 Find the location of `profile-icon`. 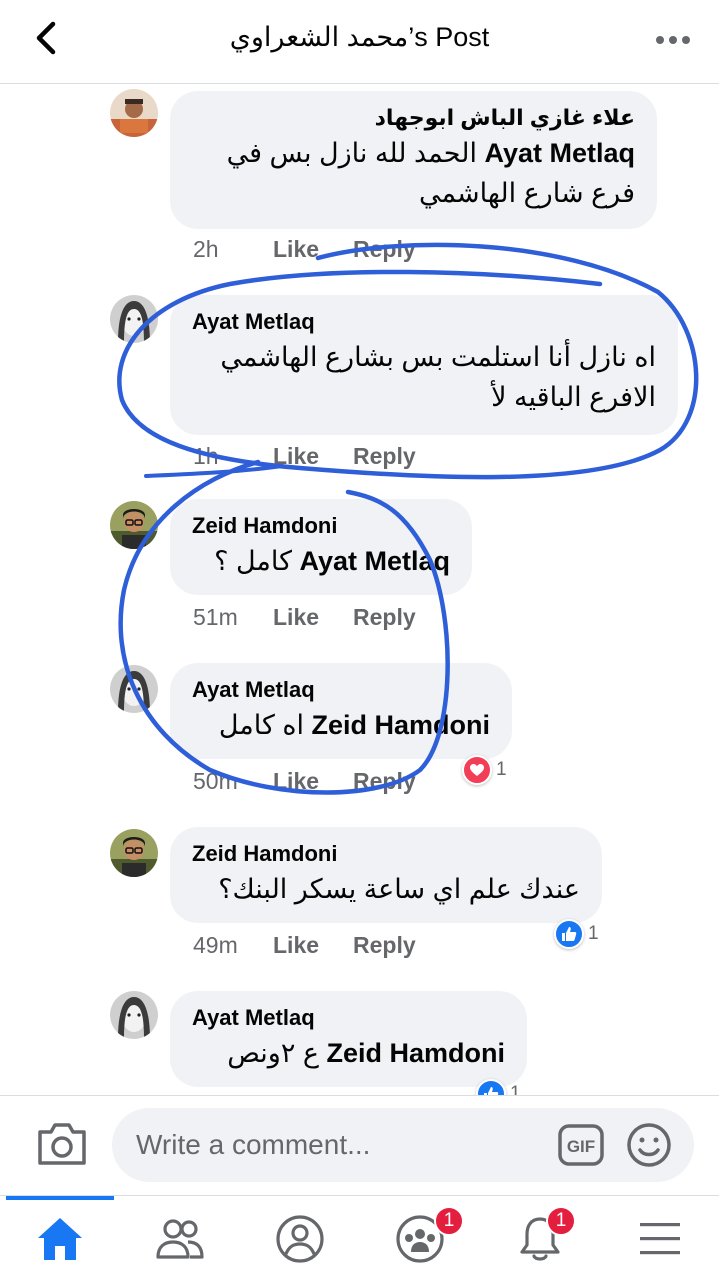

profile-icon is located at coordinates (300, 1238).